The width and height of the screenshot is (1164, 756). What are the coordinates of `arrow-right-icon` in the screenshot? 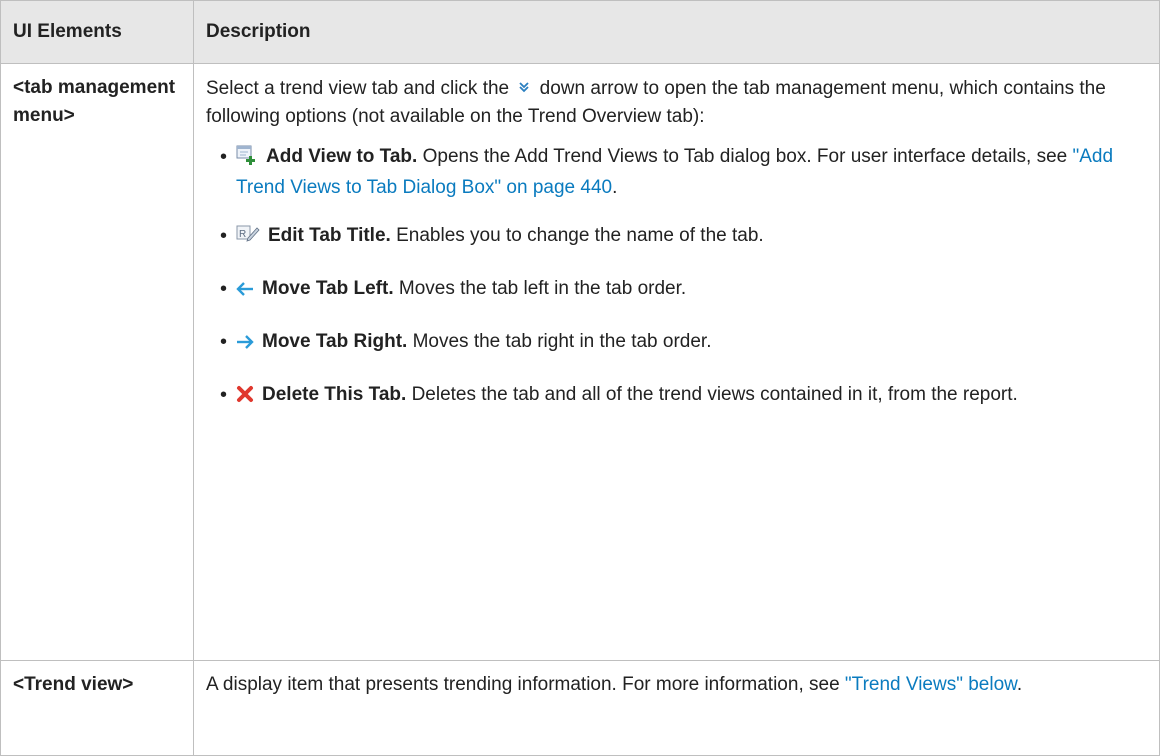 It's located at (245, 345).